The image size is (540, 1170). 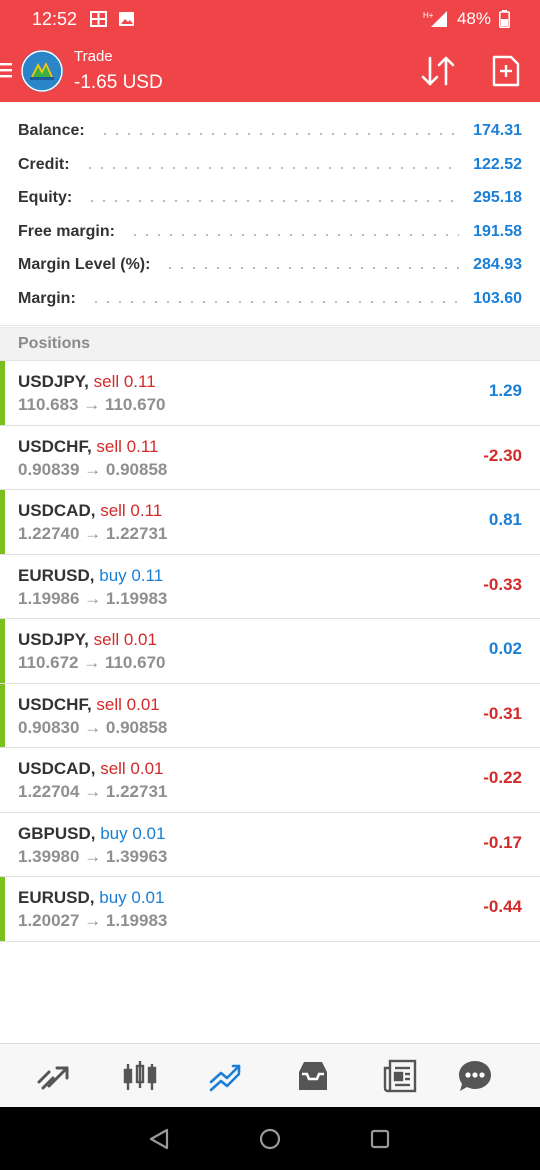 I want to click on summary-label: Free margin:, so click(x=66, y=231).